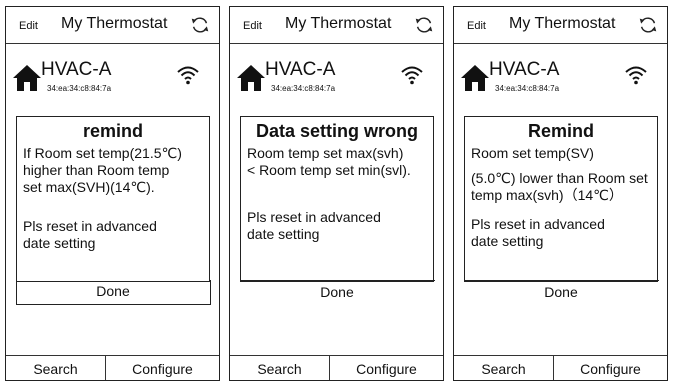 Image resolution: width=673 pixels, height=382 pixels. I want to click on dialog-title: remind, so click(112, 131).